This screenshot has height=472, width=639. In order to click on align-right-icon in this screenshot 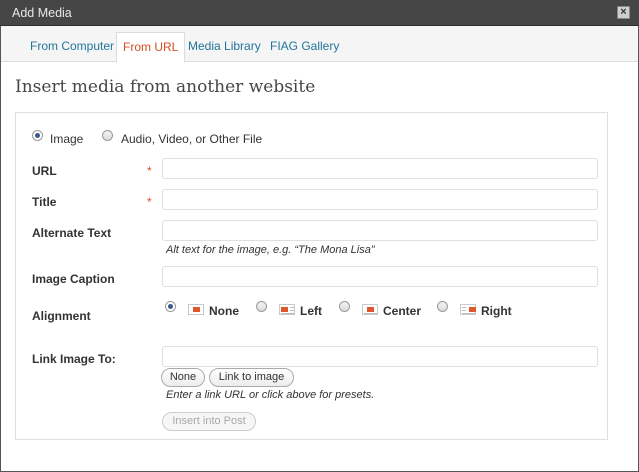, I will do `click(468, 309)`.